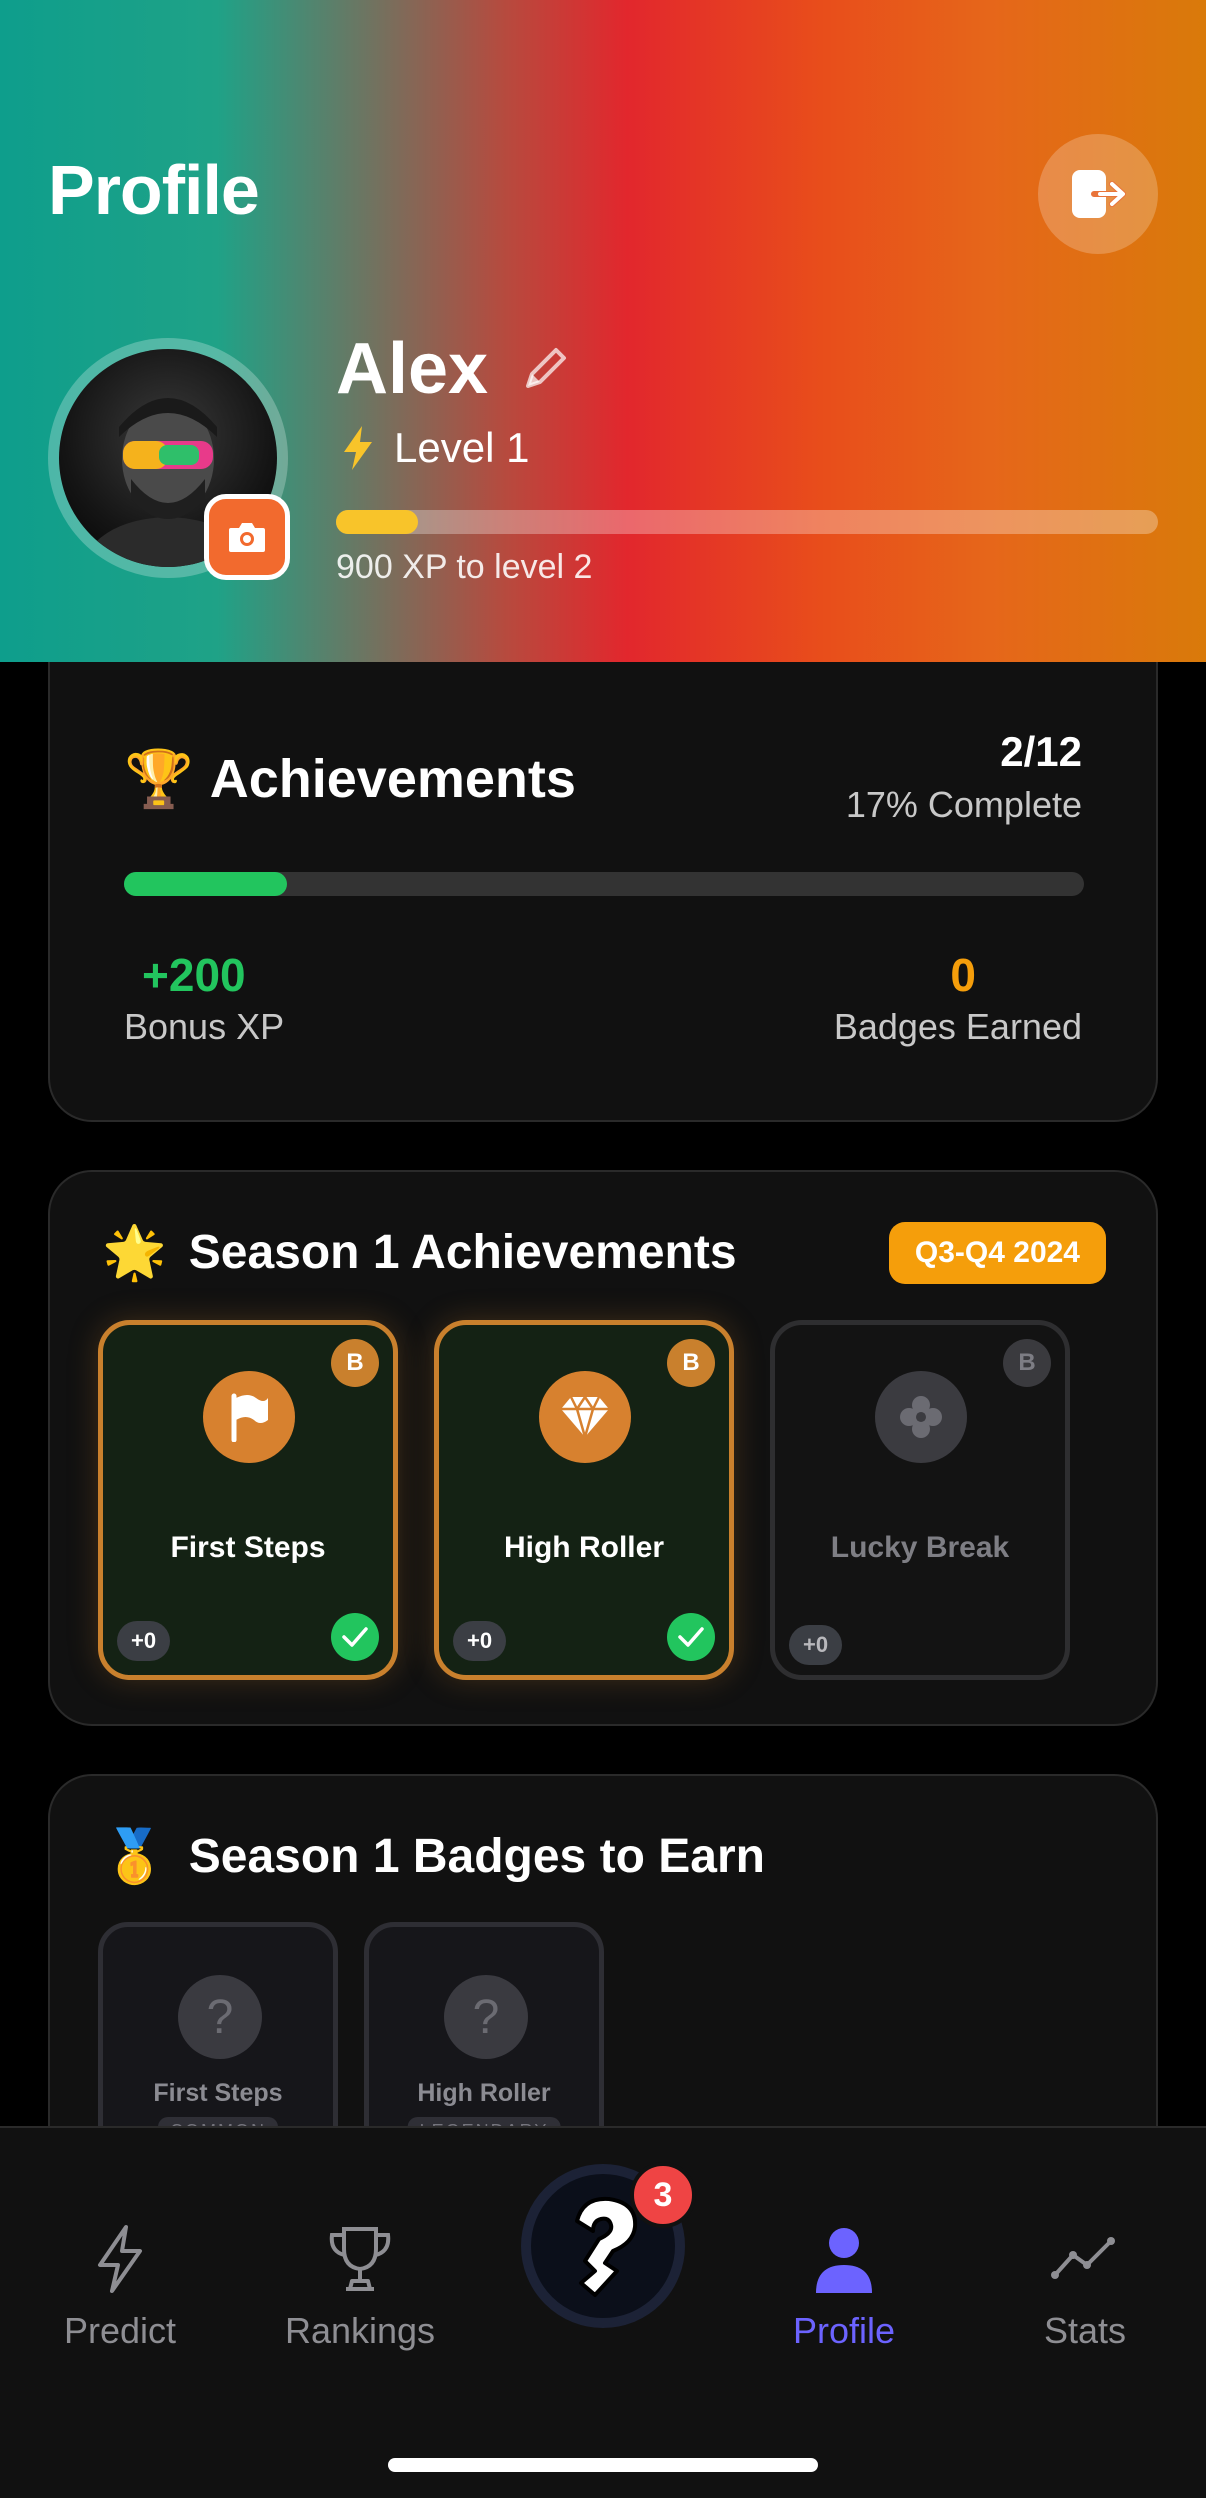 The image size is (1206, 2498). Describe the element at coordinates (392, 779) in the screenshot. I see `achievements-title: Achievements` at that location.